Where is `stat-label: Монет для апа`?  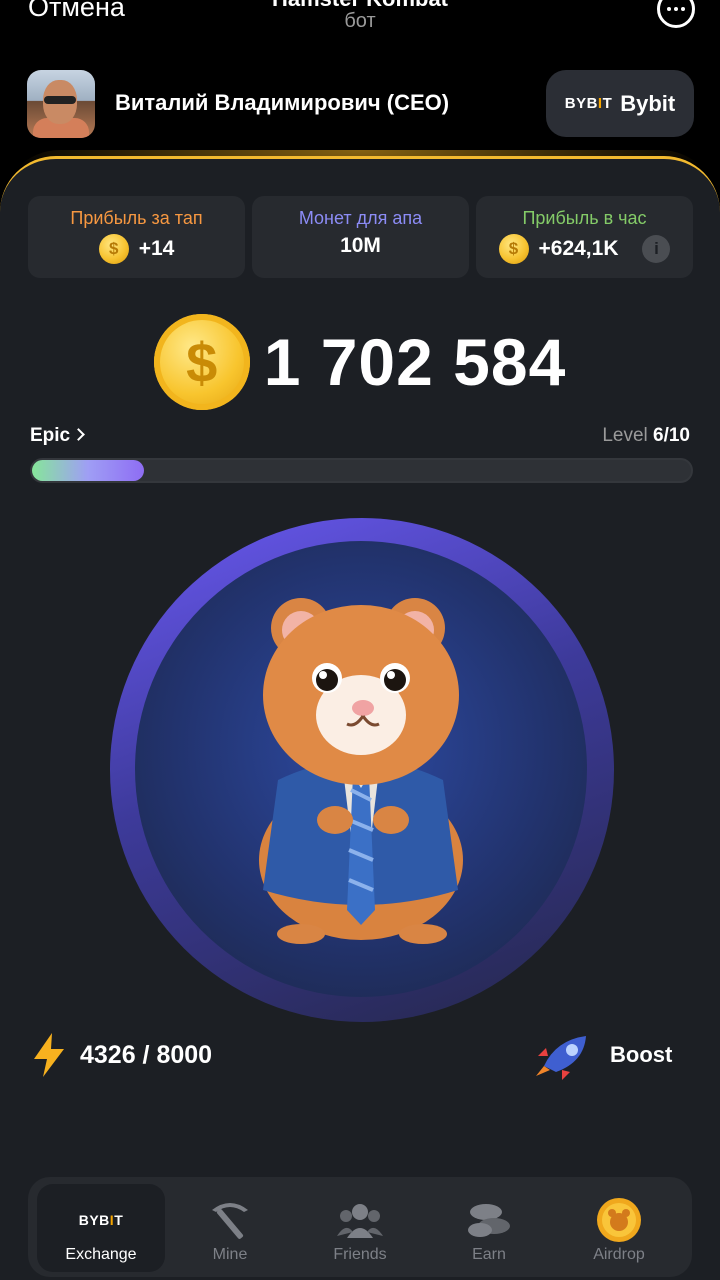 stat-label: Монет для апа is located at coordinates (360, 218).